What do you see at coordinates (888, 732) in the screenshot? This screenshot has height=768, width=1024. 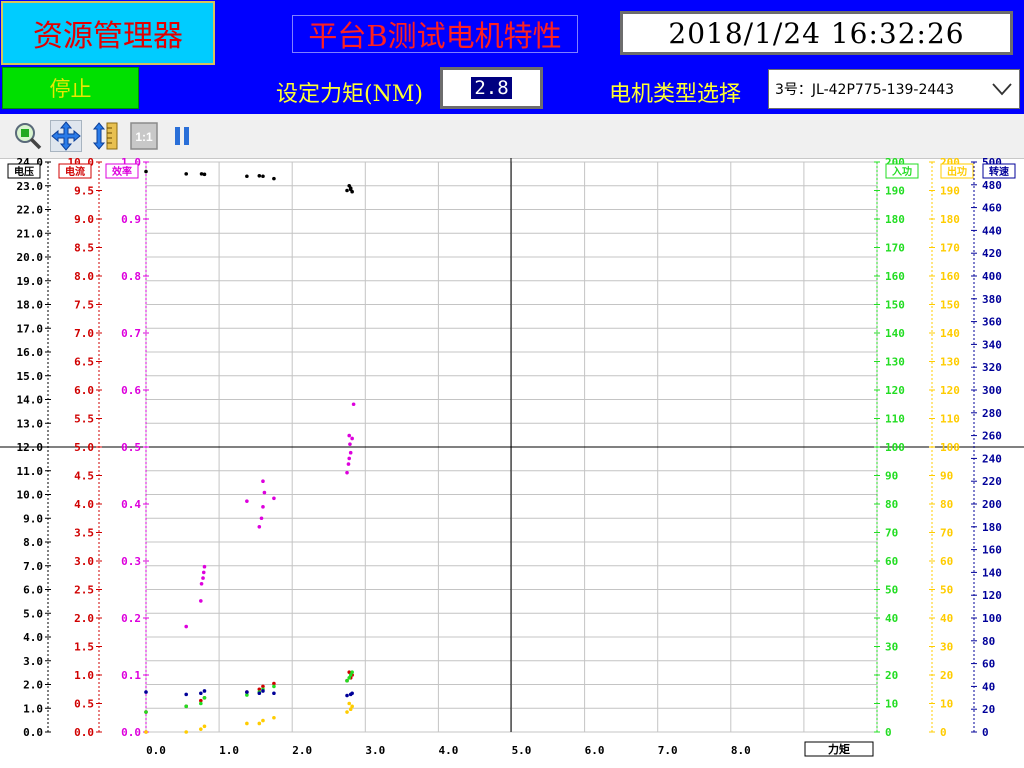 I see `input_power-tick-label: 0` at bounding box center [888, 732].